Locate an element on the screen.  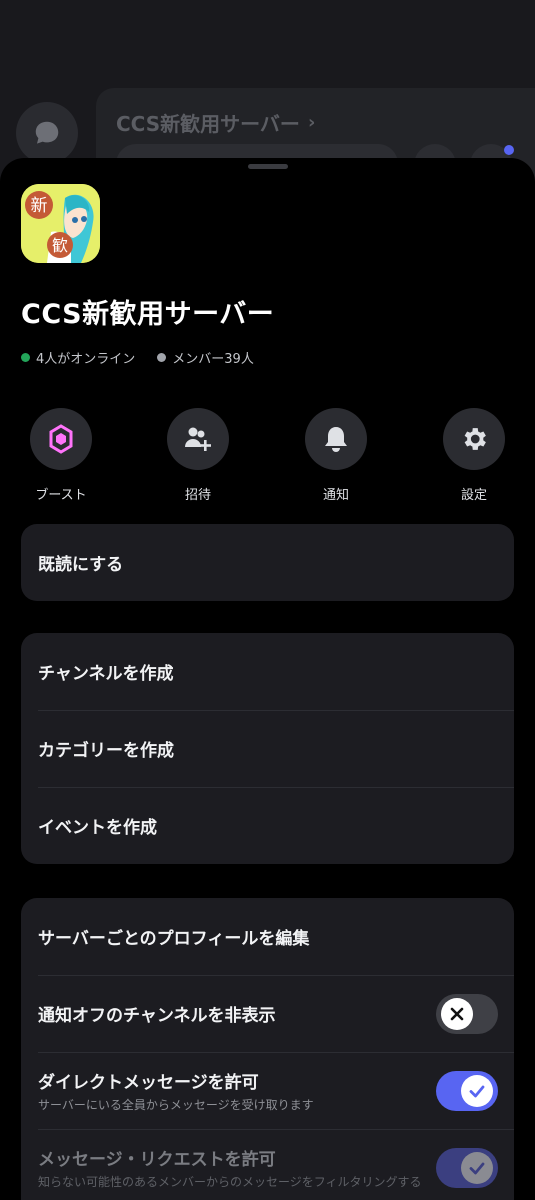
boost-label: ブースト is located at coordinates (61, 495).